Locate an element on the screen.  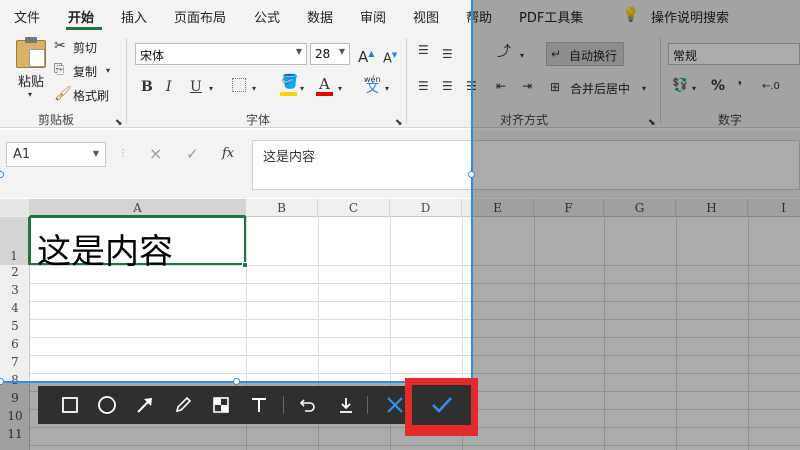
confirm-icon is located at coordinates (441, 405).